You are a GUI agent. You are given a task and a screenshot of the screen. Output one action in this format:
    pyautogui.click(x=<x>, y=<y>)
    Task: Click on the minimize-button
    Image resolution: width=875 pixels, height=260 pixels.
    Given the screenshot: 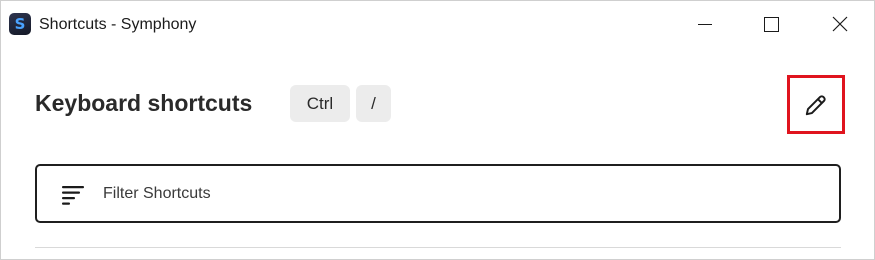 What is the action you would take?
    pyautogui.click(x=705, y=24)
    